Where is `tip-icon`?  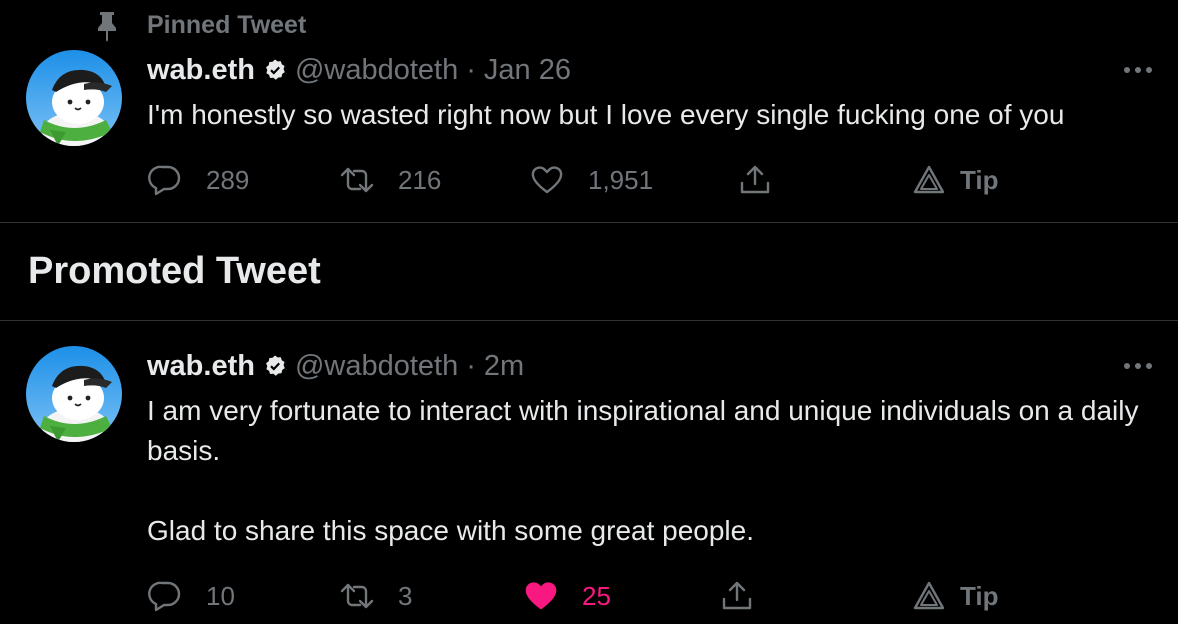
tip-icon is located at coordinates (929, 595).